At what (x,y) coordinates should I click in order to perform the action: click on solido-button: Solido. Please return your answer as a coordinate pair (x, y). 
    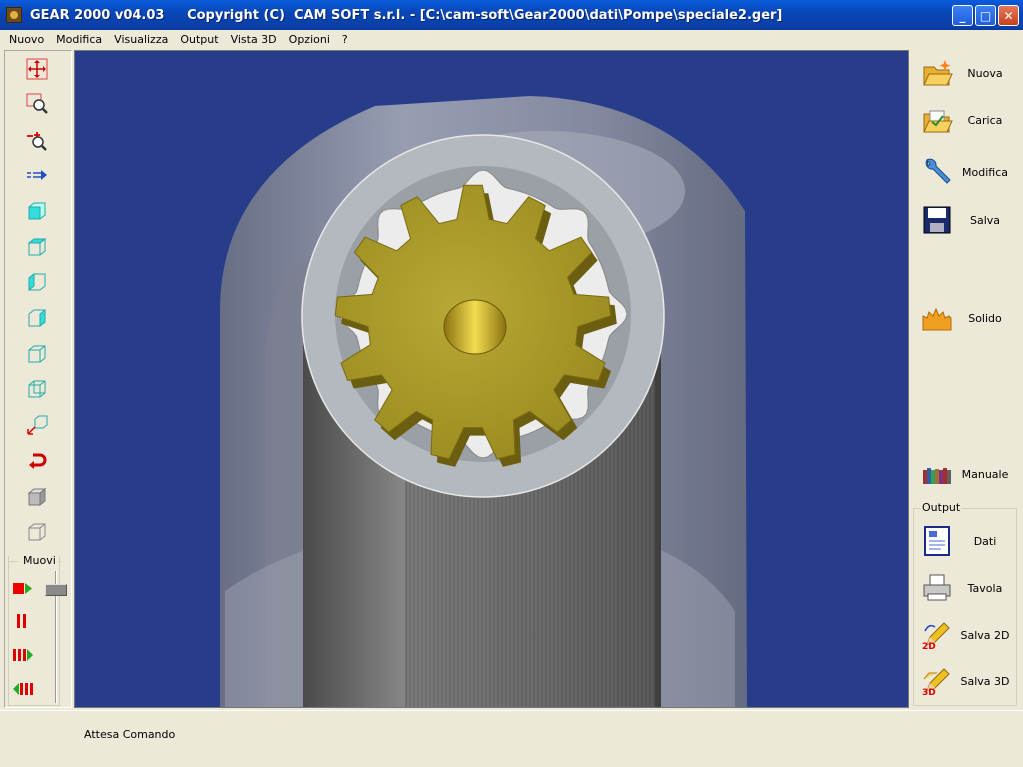
    Looking at the image, I should click on (968, 318).